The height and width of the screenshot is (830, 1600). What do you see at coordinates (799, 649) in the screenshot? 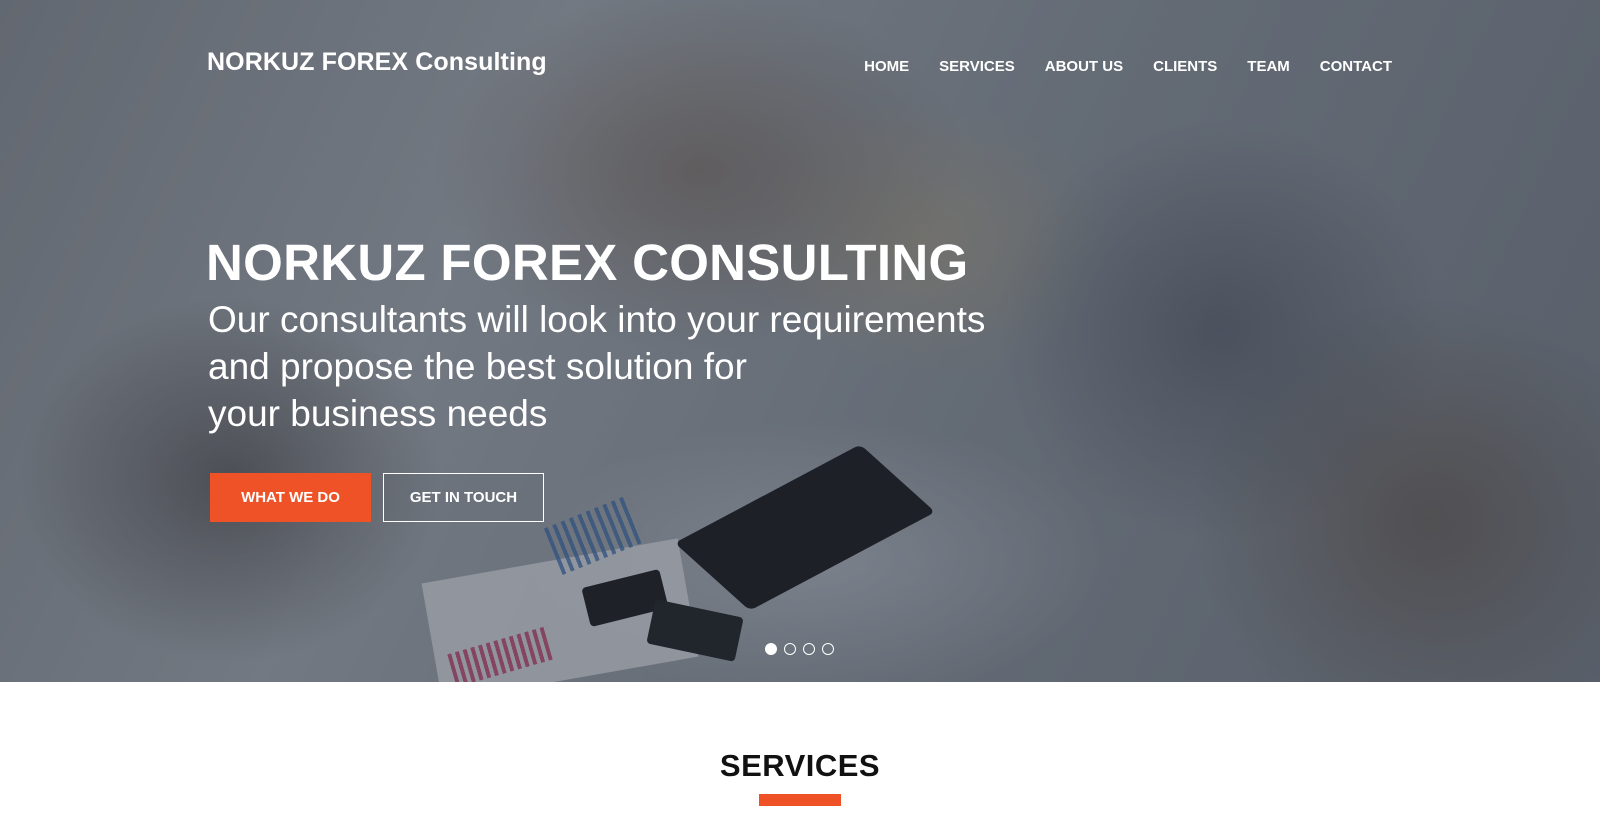
I see `slider-pagination` at bounding box center [799, 649].